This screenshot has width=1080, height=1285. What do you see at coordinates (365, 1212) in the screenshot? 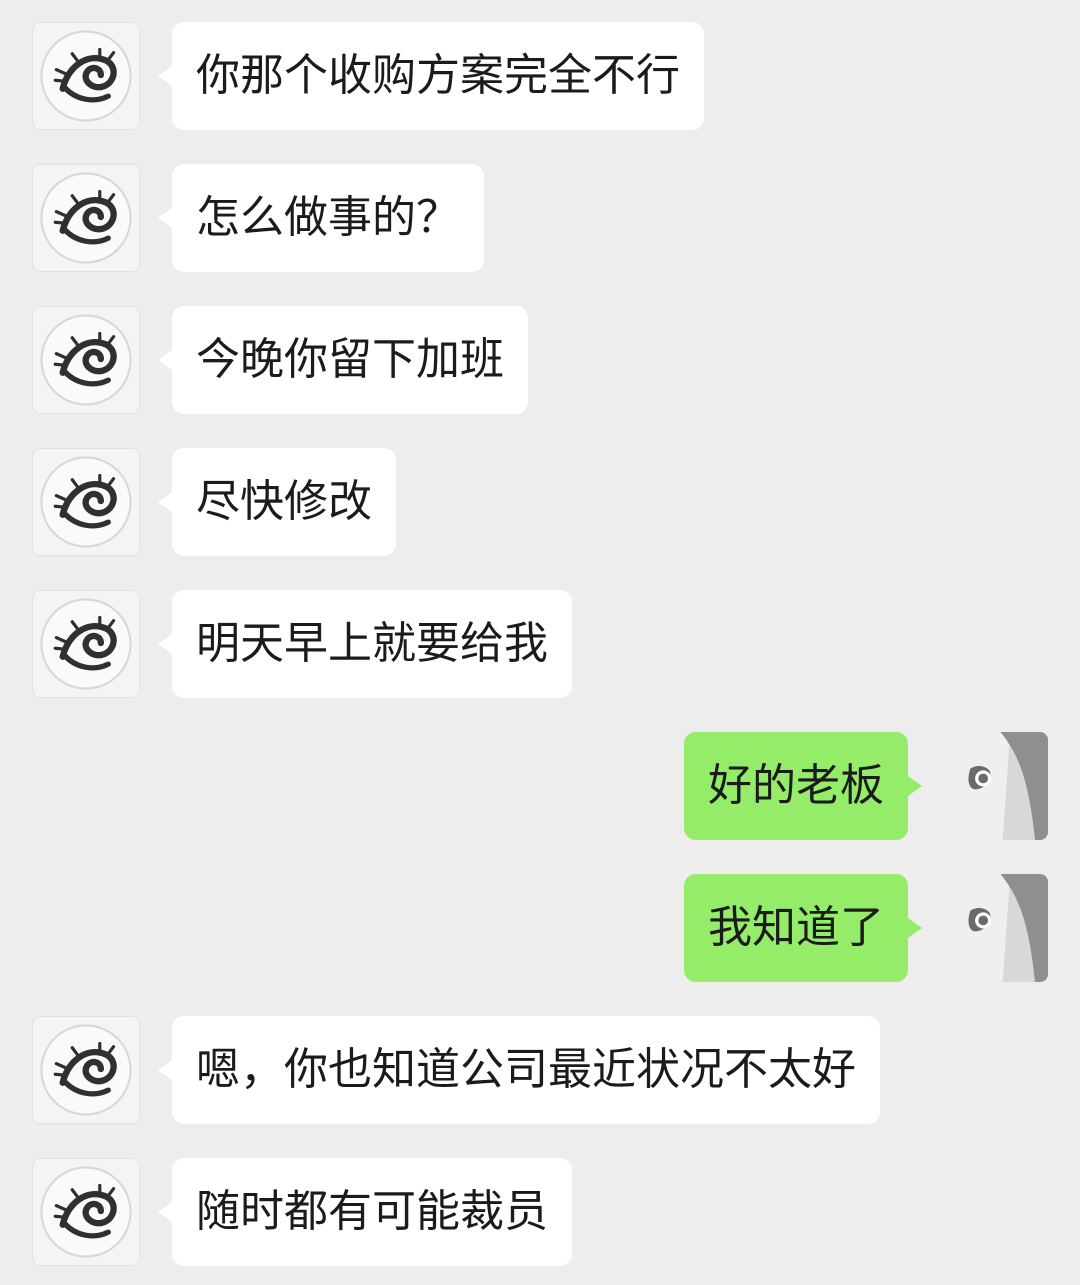
I see `message-bubble: 随时都有可能裁员` at bounding box center [365, 1212].